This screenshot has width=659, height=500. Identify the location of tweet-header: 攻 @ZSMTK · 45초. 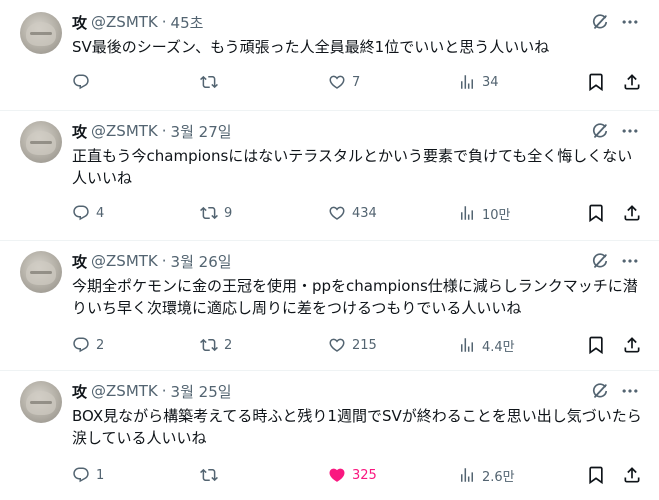
(137, 22).